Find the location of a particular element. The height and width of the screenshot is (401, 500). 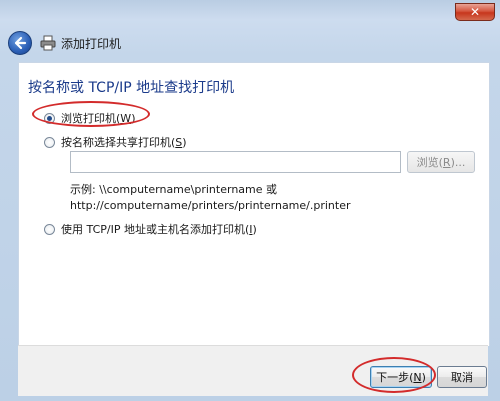

back-arrow-icon is located at coordinates (20, 43).